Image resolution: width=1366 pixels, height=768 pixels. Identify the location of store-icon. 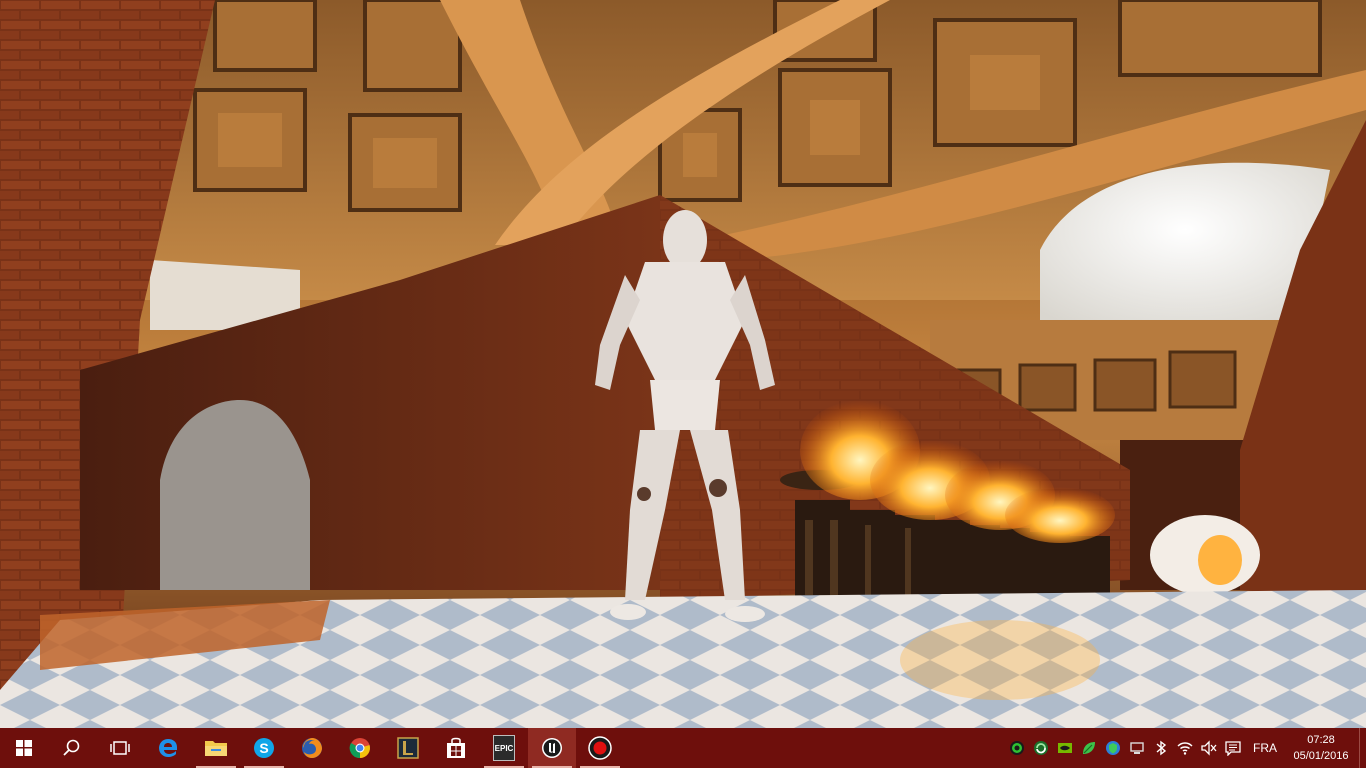
(456, 748).